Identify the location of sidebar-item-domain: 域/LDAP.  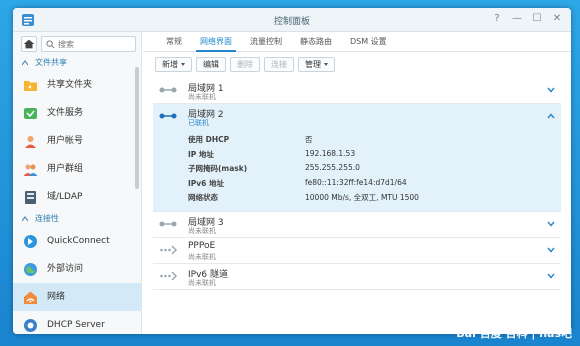
(77, 197).